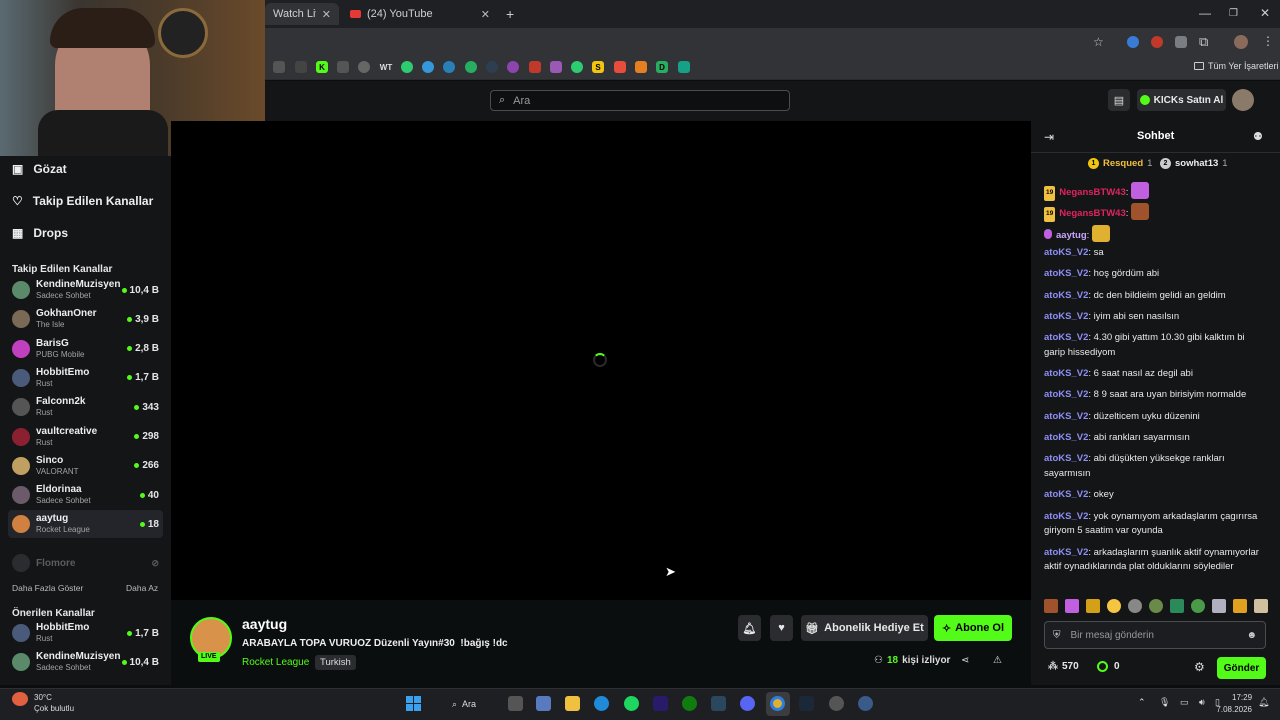 This screenshot has width=1280, height=720. Describe the element at coordinates (85, 349) in the screenshot. I see `channel-row: BarisG PUBG Mobile 2,8 B` at that location.